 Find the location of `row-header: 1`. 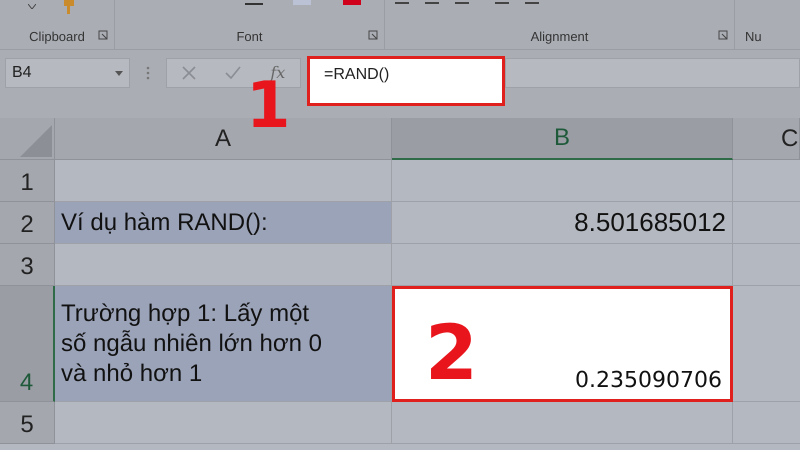

row-header: 1 is located at coordinates (27, 183).